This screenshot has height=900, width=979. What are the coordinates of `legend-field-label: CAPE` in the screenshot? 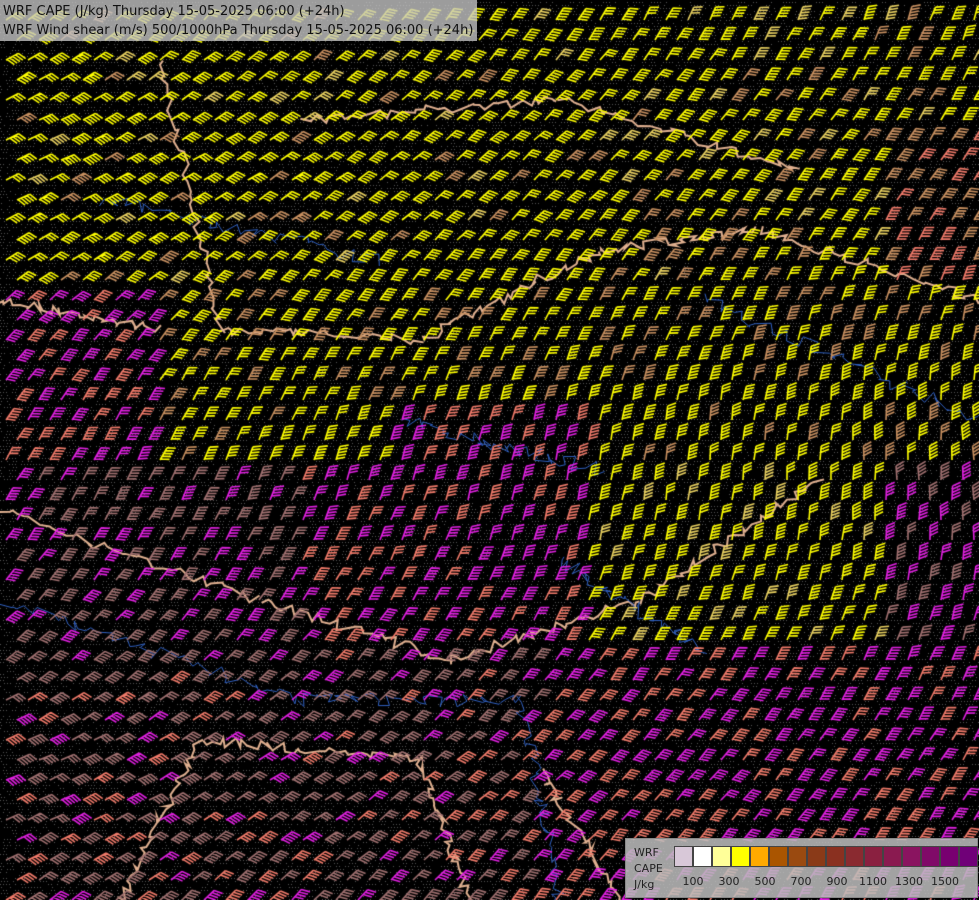 It's located at (648, 868).